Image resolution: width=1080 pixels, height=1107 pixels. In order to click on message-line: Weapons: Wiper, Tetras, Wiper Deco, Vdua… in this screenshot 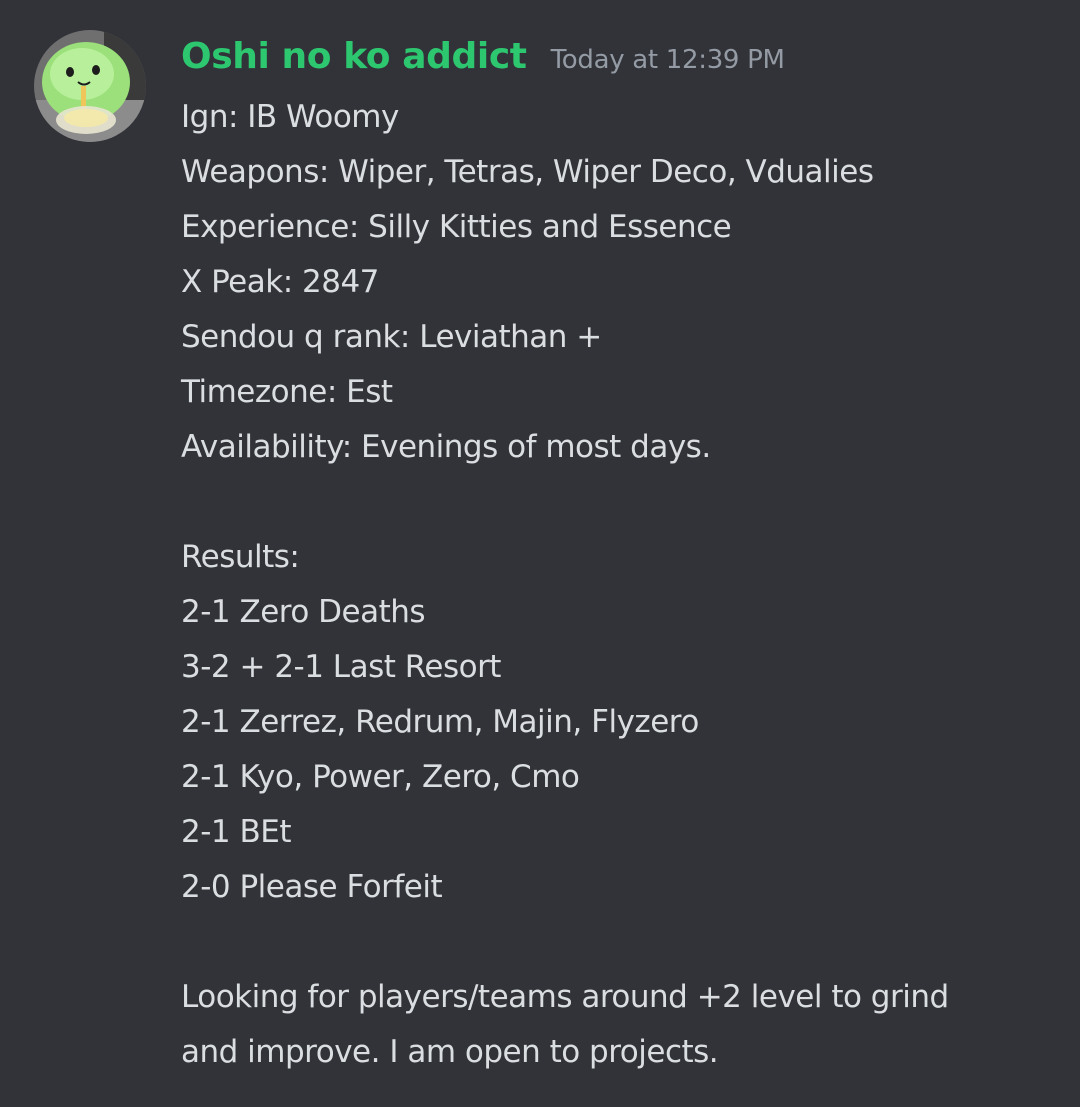, I will do `click(527, 172)`.